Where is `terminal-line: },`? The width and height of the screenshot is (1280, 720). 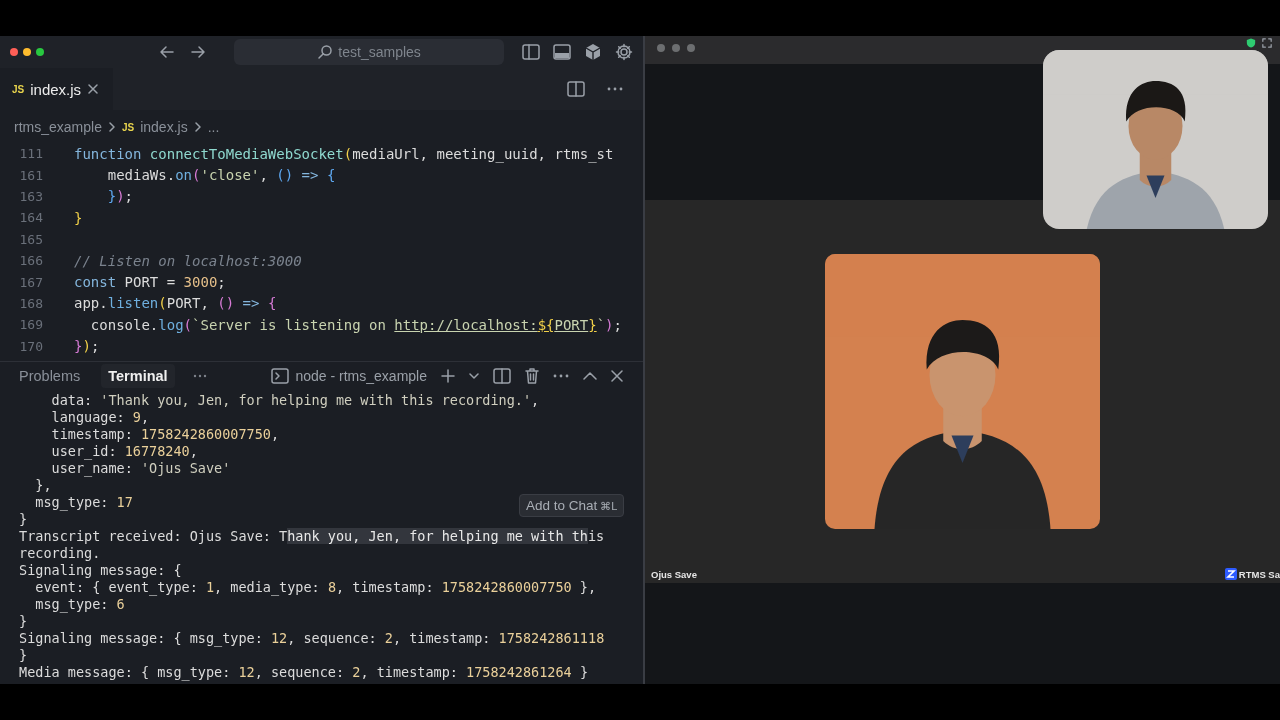
terminal-line: }, is located at coordinates (43, 485).